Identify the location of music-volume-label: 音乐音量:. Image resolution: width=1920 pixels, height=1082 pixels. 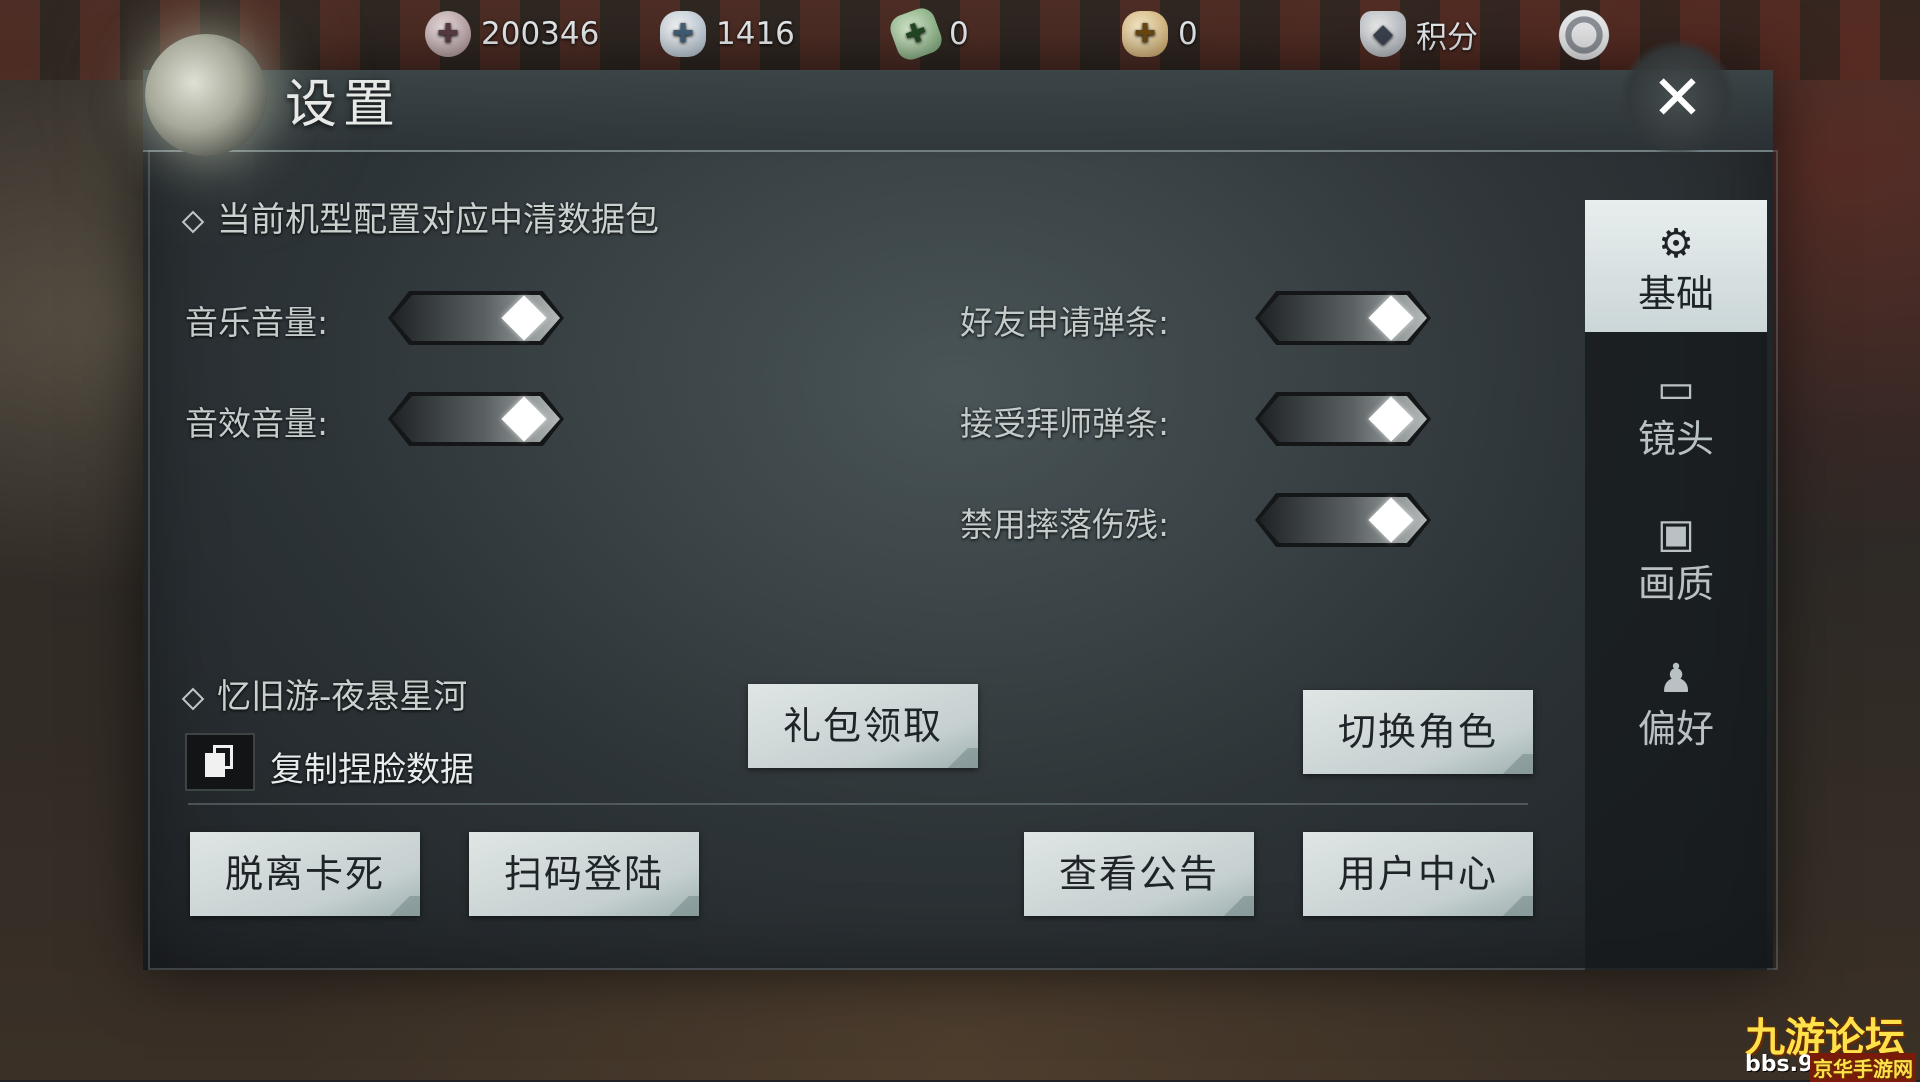
(257, 322).